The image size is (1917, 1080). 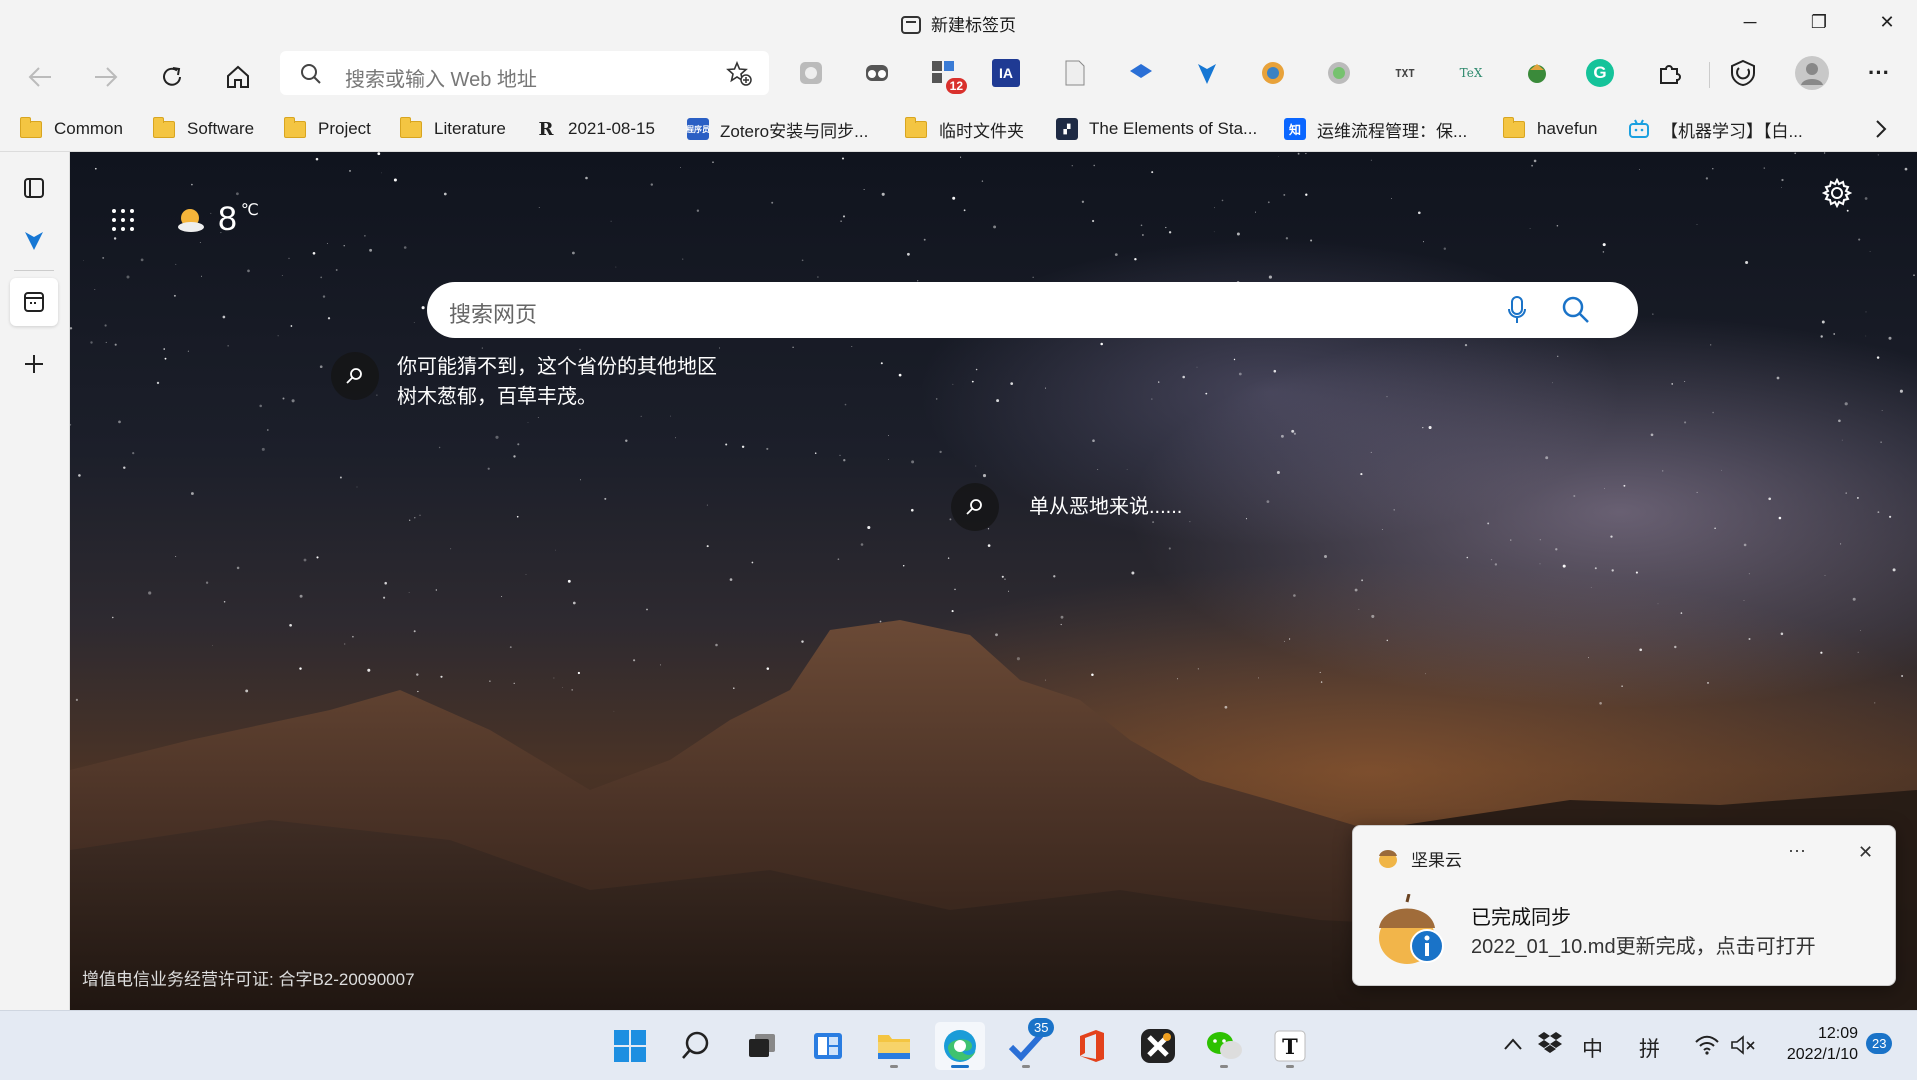 What do you see at coordinates (1814, 1044) in the screenshot?
I see `system-clock: 12:09 2022/1/10` at bounding box center [1814, 1044].